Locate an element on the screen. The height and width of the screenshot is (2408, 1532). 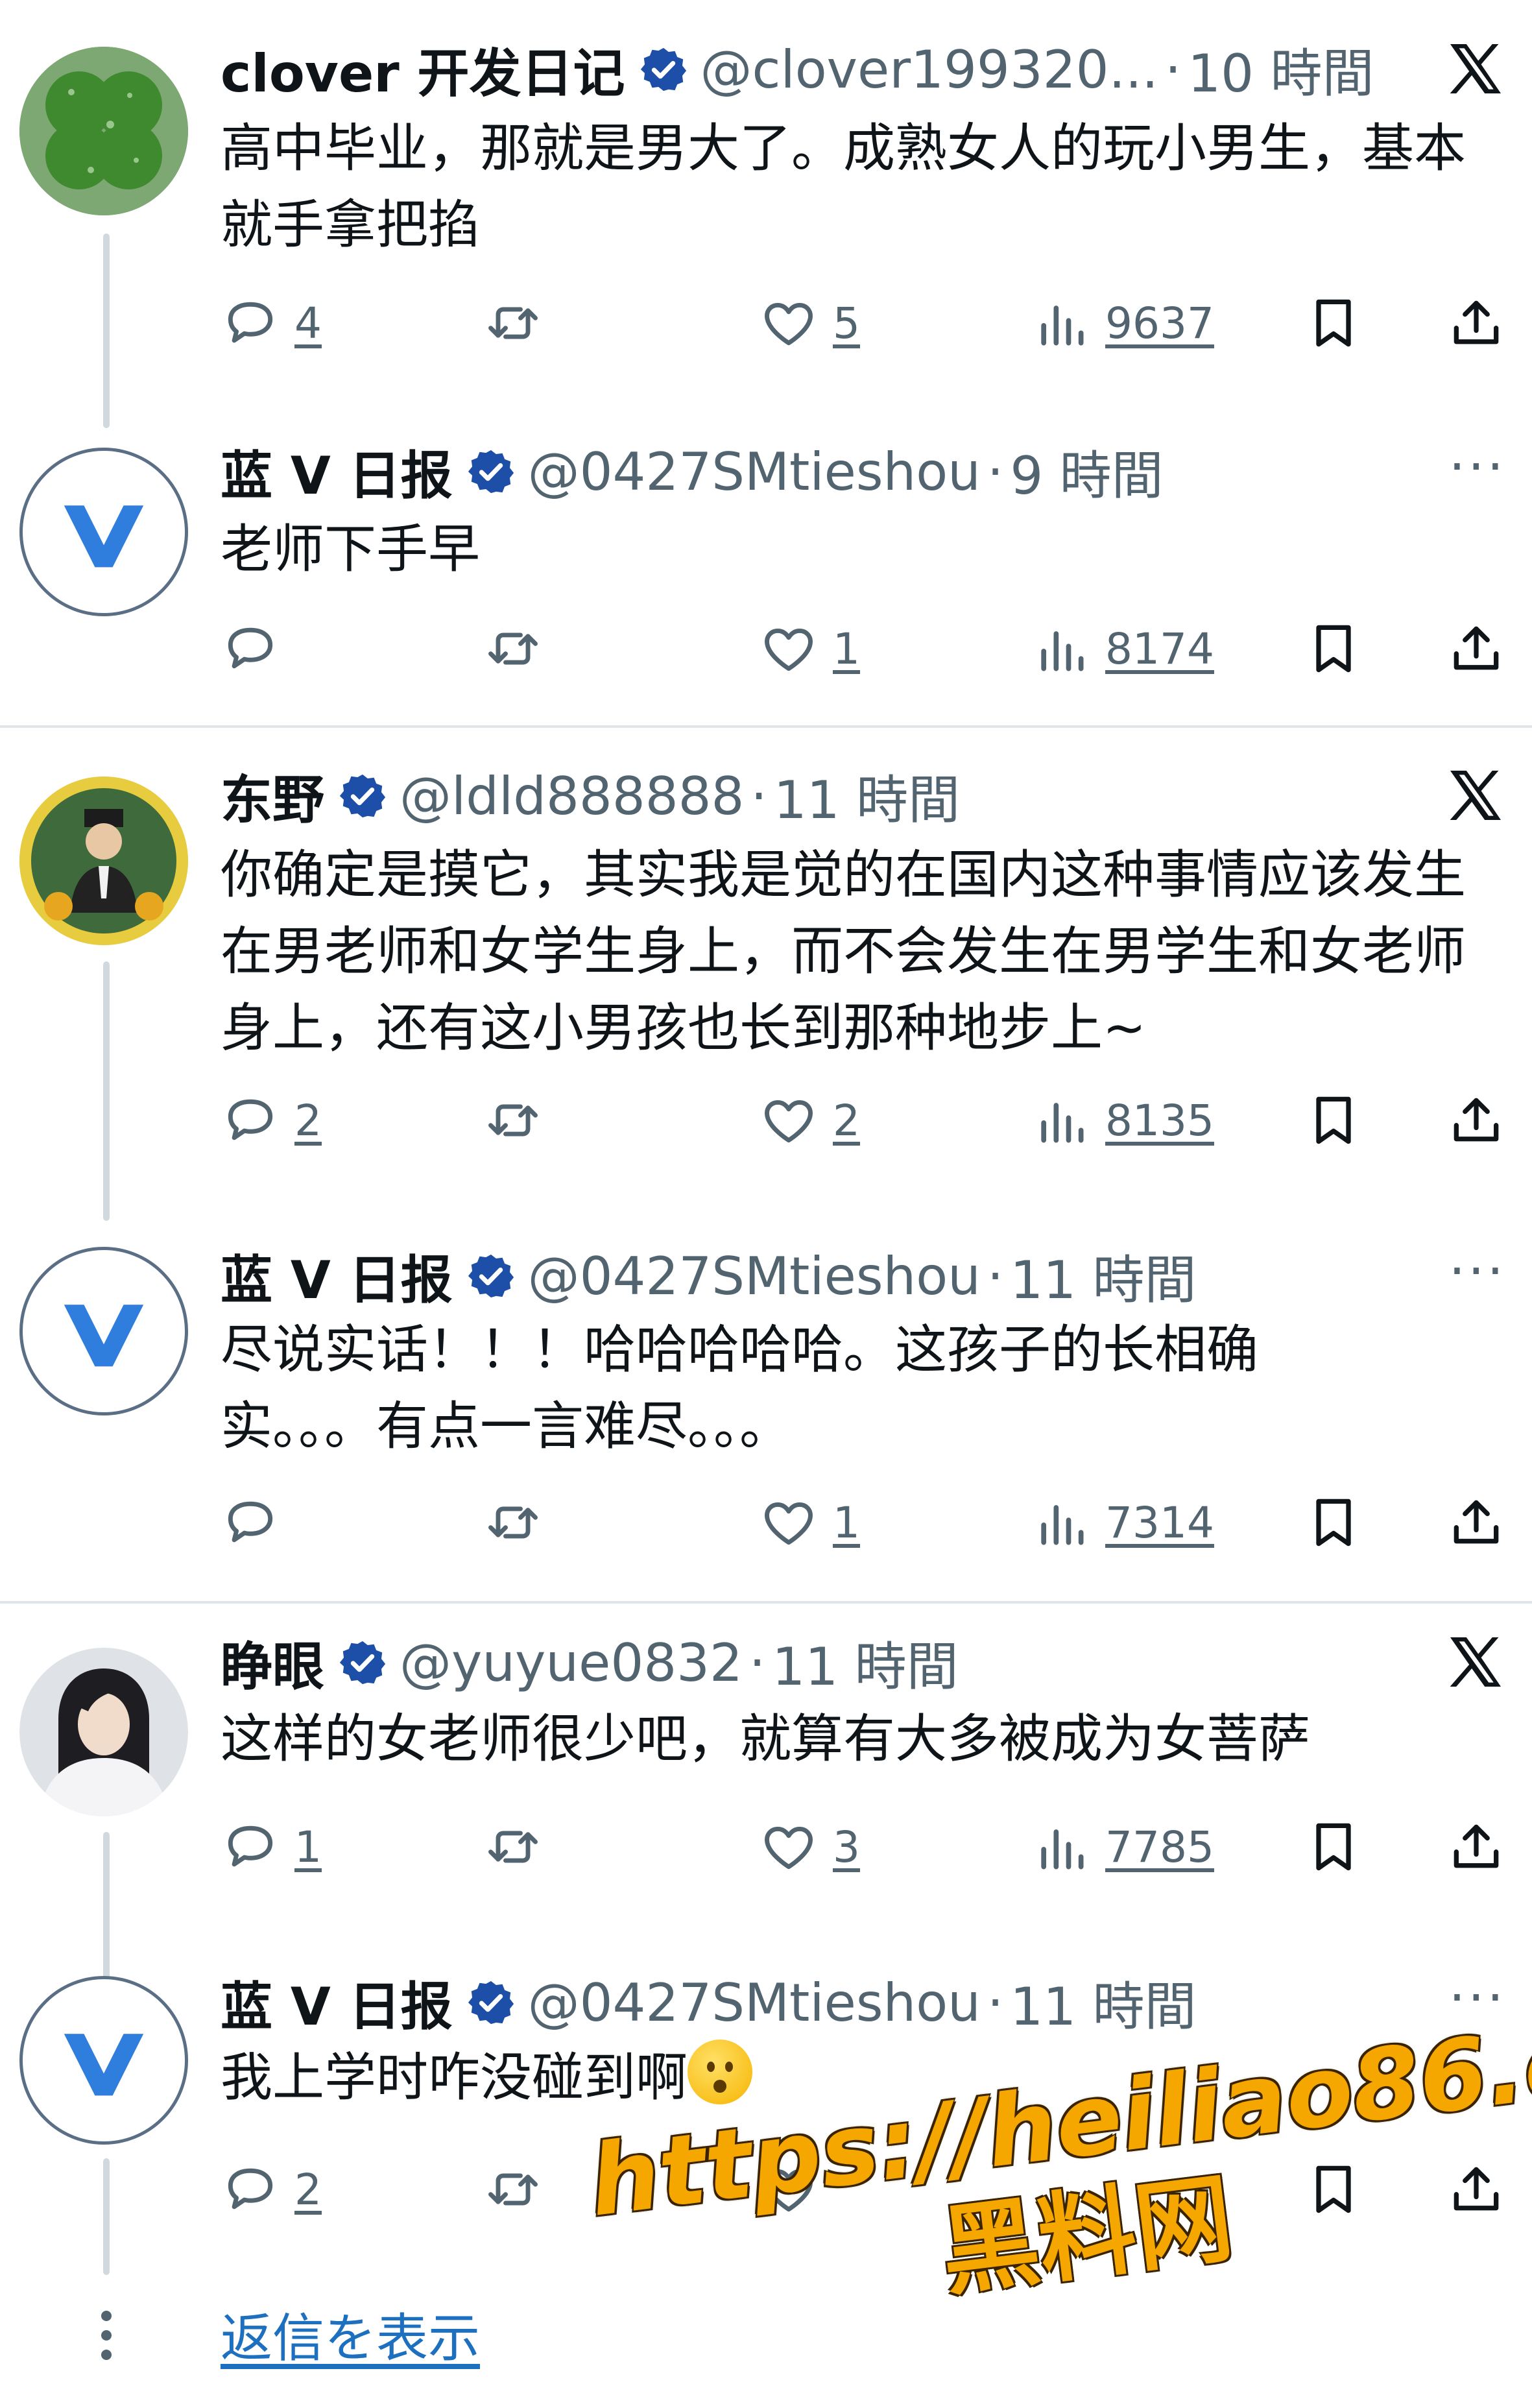
avatar-zhengyan is located at coordinates (103, 1732).